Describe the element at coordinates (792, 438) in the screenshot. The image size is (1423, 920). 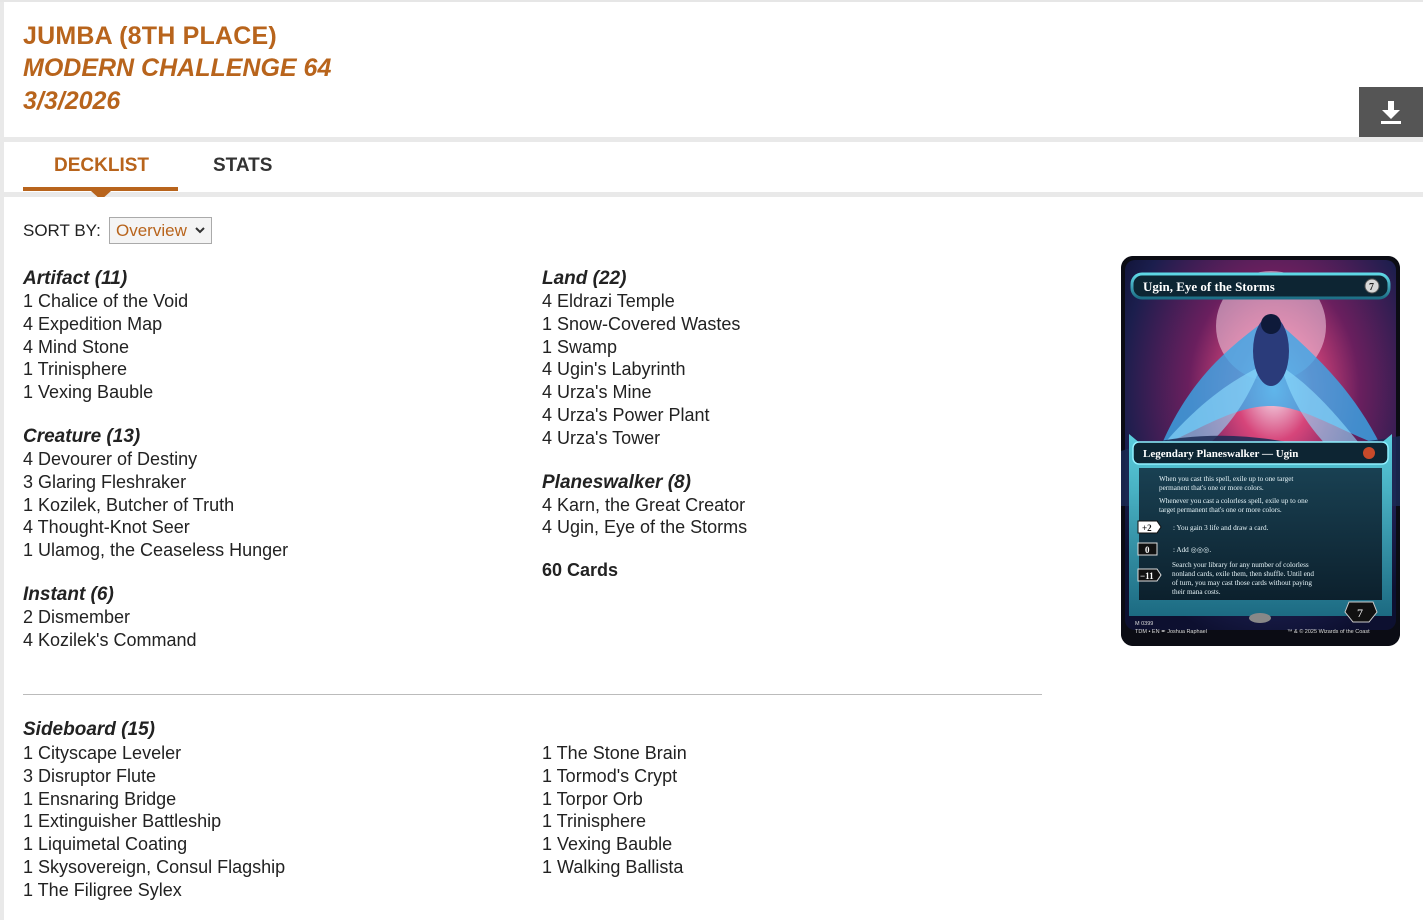
I see `card-entry: 4 Urza's Tower` at that location.